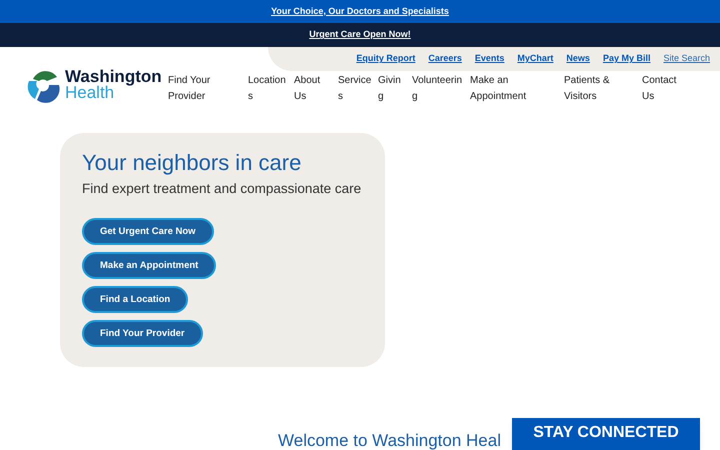  I want to click on logo-text: Washington, so click(113, 77).